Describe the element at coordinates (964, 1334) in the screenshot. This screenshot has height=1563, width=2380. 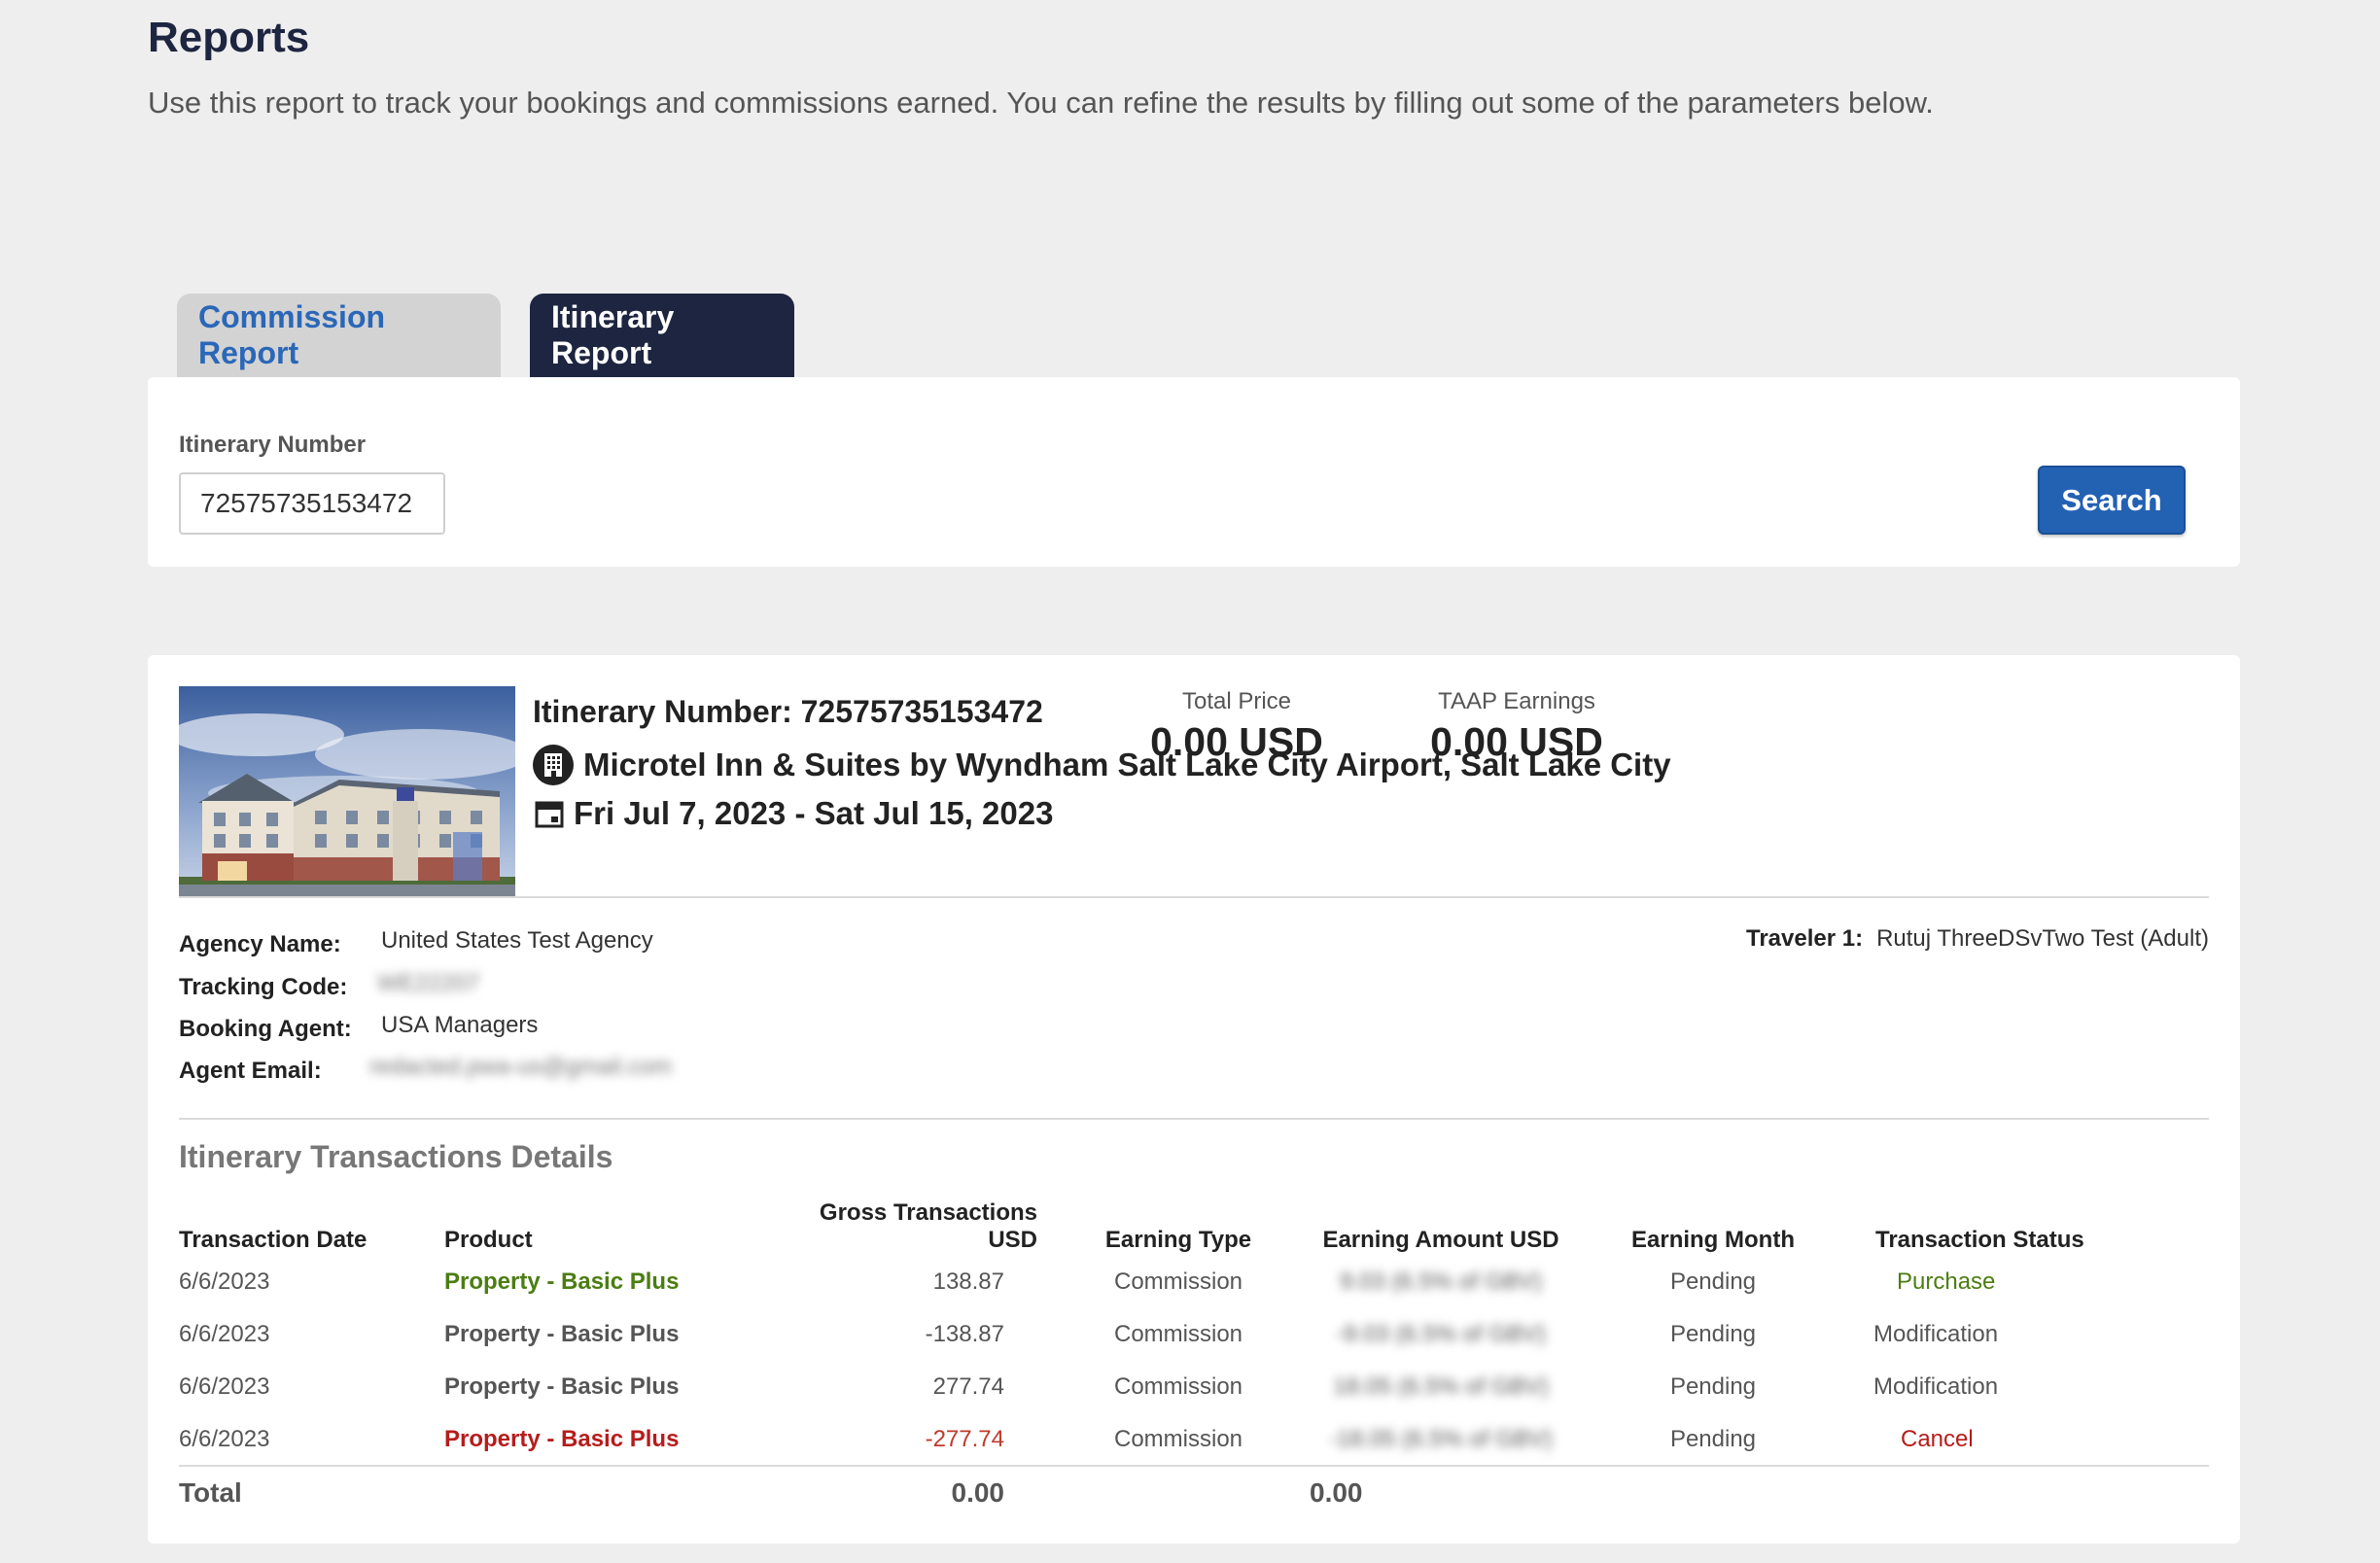
I see `gross-amount: -138.87` at that location.